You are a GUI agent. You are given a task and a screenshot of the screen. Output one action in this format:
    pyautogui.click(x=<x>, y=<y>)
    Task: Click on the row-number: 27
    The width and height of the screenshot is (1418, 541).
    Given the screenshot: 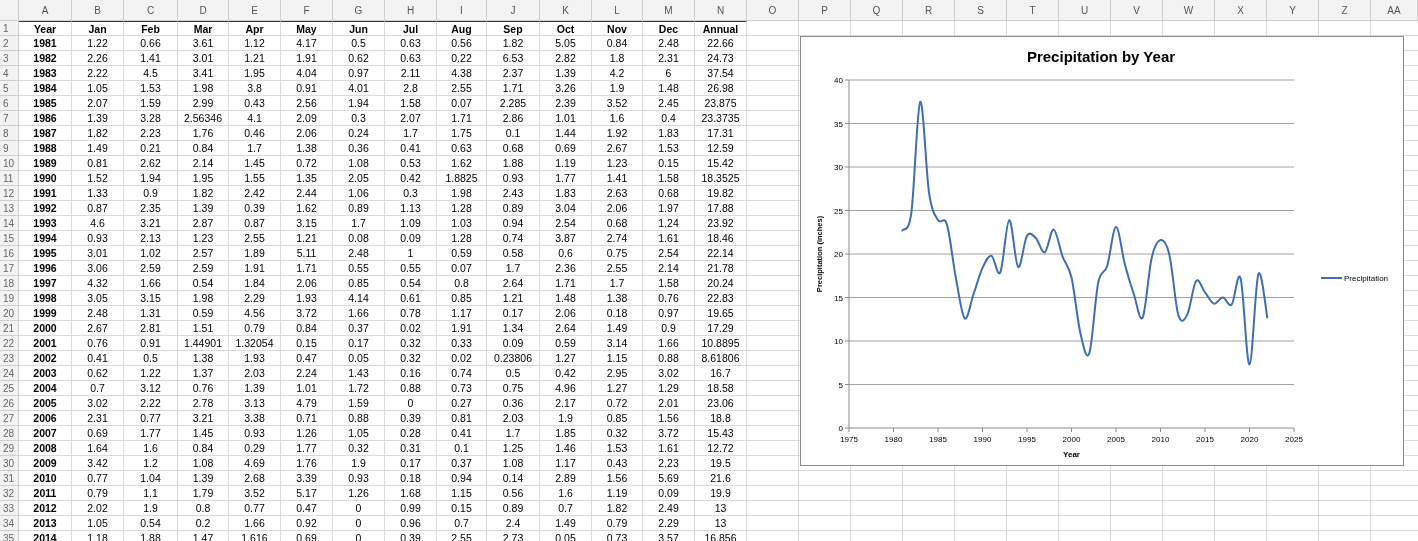 What is the action you would take?
    pyautogui.click(x=9, y=418)
    